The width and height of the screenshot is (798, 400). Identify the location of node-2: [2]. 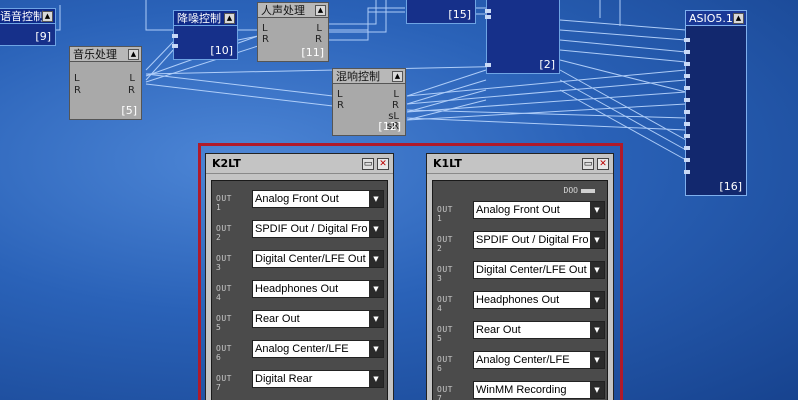
(522, 37).